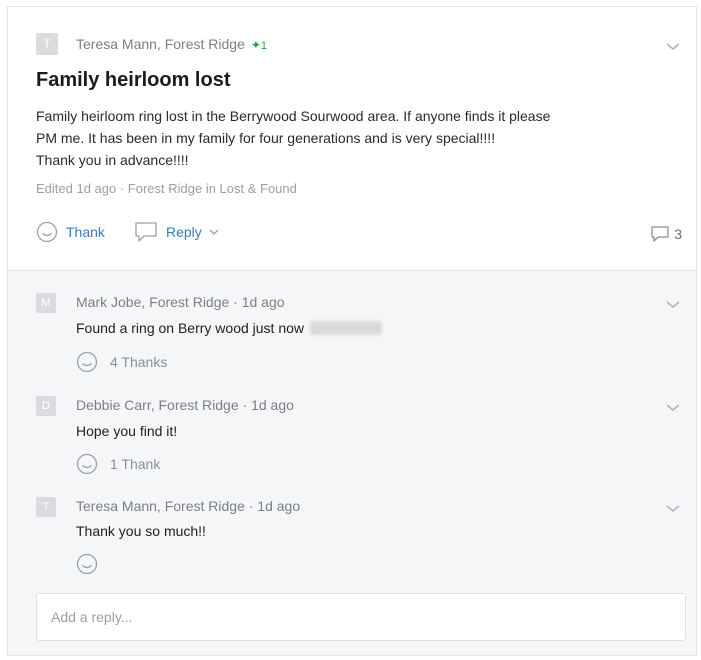 Image resolution: width=701 pixels, height=660 pixels. I want to click on post-author: Teresa Mann, Forest Ridge ✦1, so click(171, 44).